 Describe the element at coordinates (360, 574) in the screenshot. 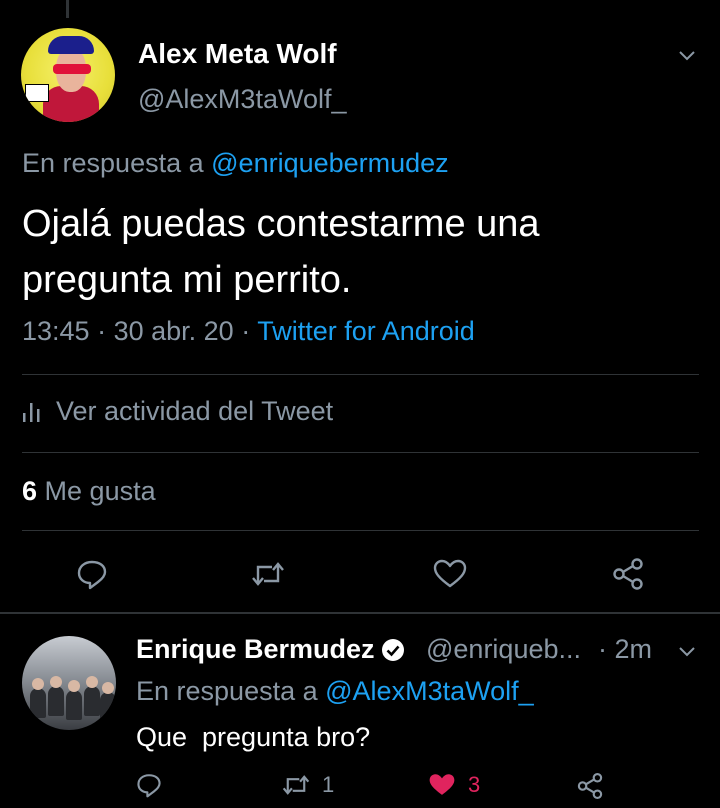

I see `action-bar` at that location.